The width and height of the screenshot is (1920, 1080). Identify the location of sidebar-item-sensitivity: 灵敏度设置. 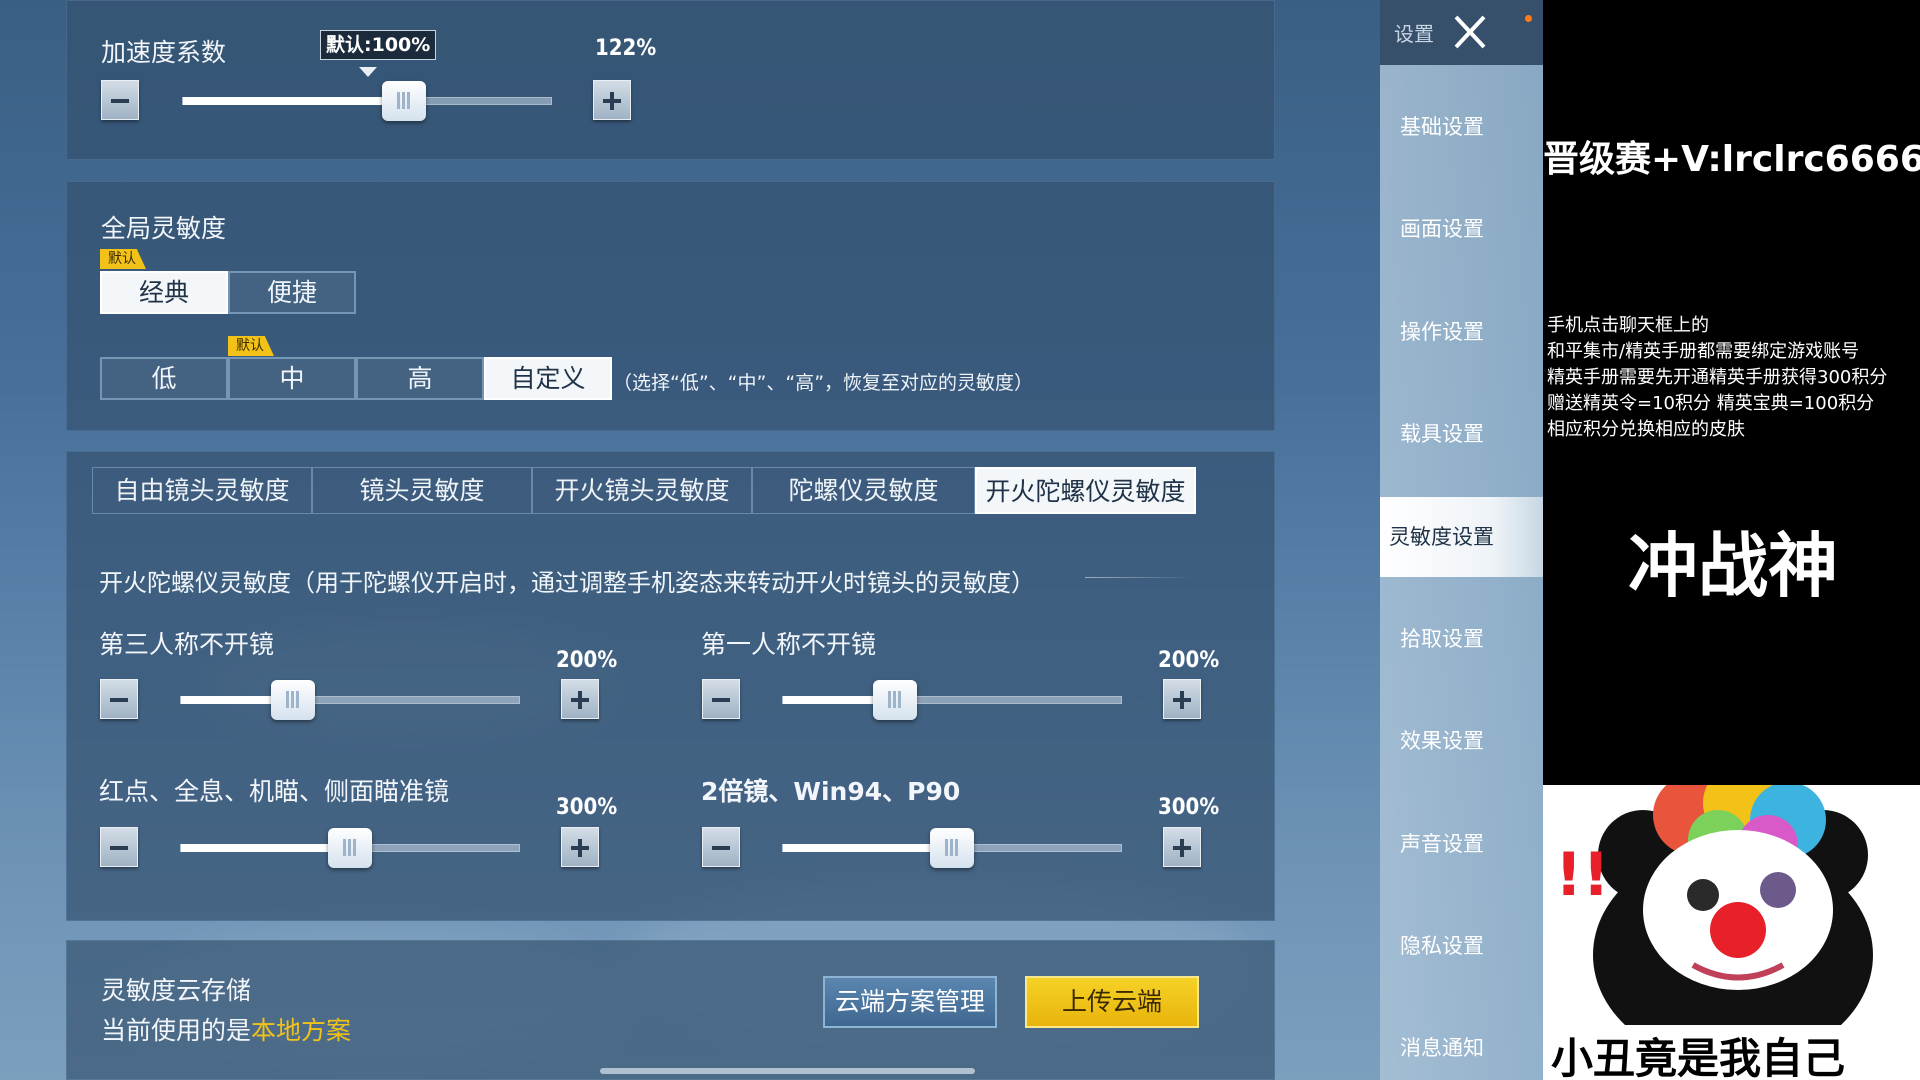
(1461, 537).